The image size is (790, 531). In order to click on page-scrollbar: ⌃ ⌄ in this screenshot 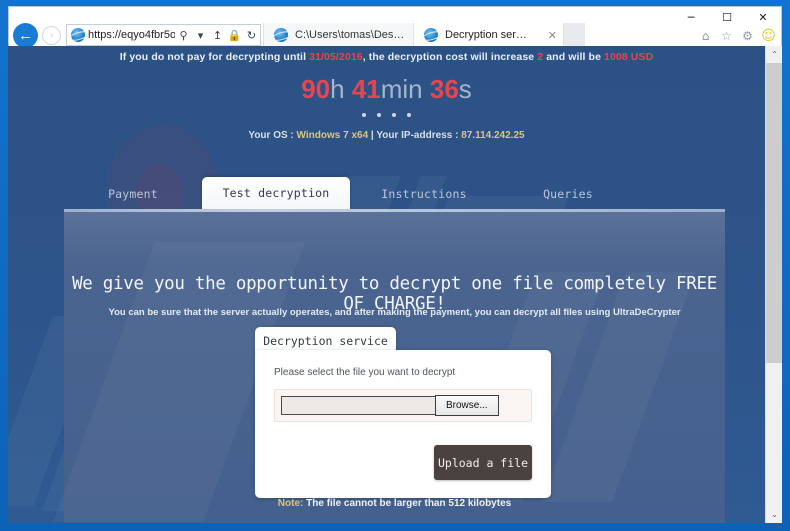, I will do `click(773, 284)`.